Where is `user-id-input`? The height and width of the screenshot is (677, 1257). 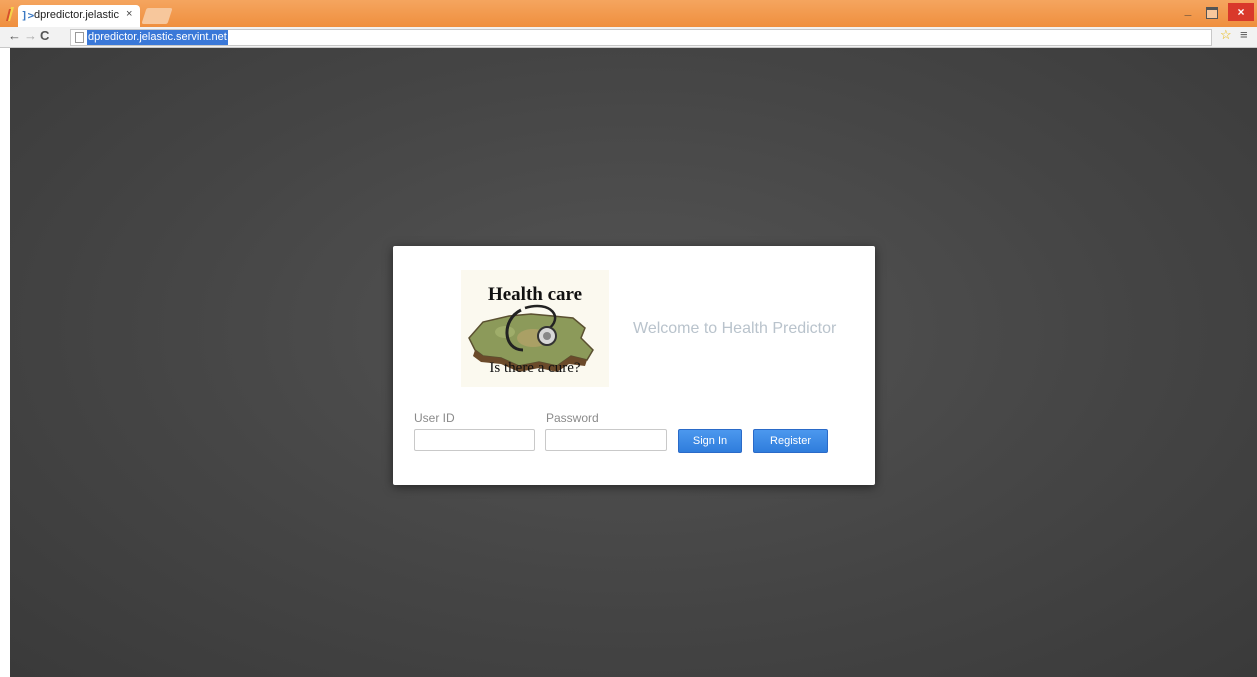 user-id-input is located at coordinates (474, 440).